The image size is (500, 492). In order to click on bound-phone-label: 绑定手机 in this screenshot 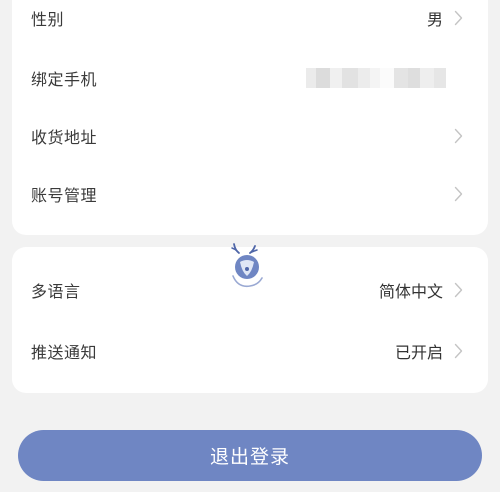, I will do `click(64, 79)`.